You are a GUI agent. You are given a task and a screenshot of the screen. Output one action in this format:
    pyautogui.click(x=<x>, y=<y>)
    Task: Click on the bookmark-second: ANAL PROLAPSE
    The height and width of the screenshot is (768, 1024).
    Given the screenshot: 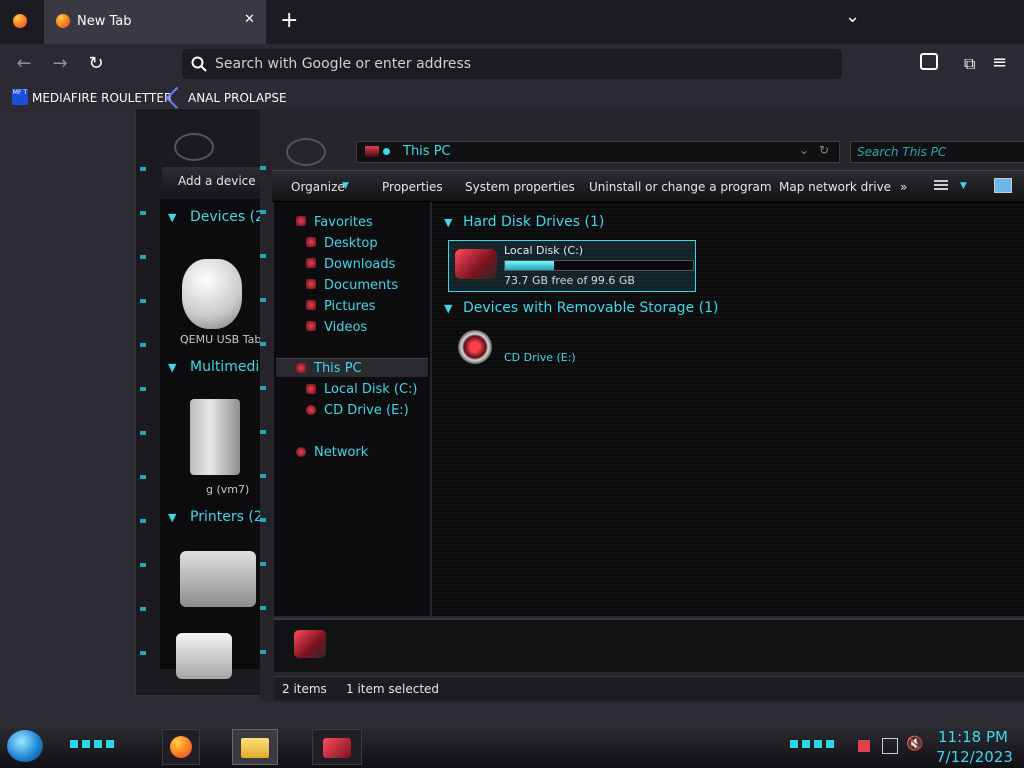 What is the action you would take?
    pyautogui.click(x=237, y=98)
    